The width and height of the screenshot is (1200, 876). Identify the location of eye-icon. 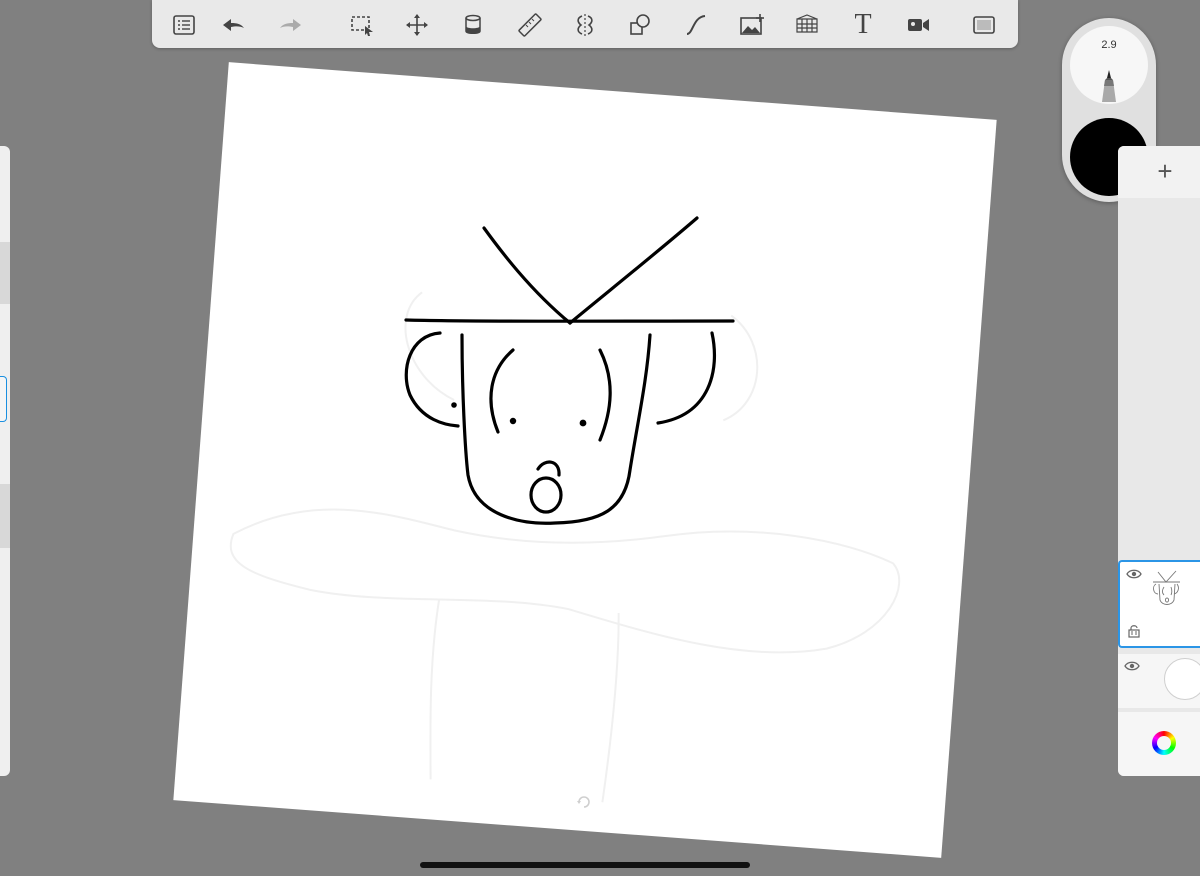
(1132, 666).